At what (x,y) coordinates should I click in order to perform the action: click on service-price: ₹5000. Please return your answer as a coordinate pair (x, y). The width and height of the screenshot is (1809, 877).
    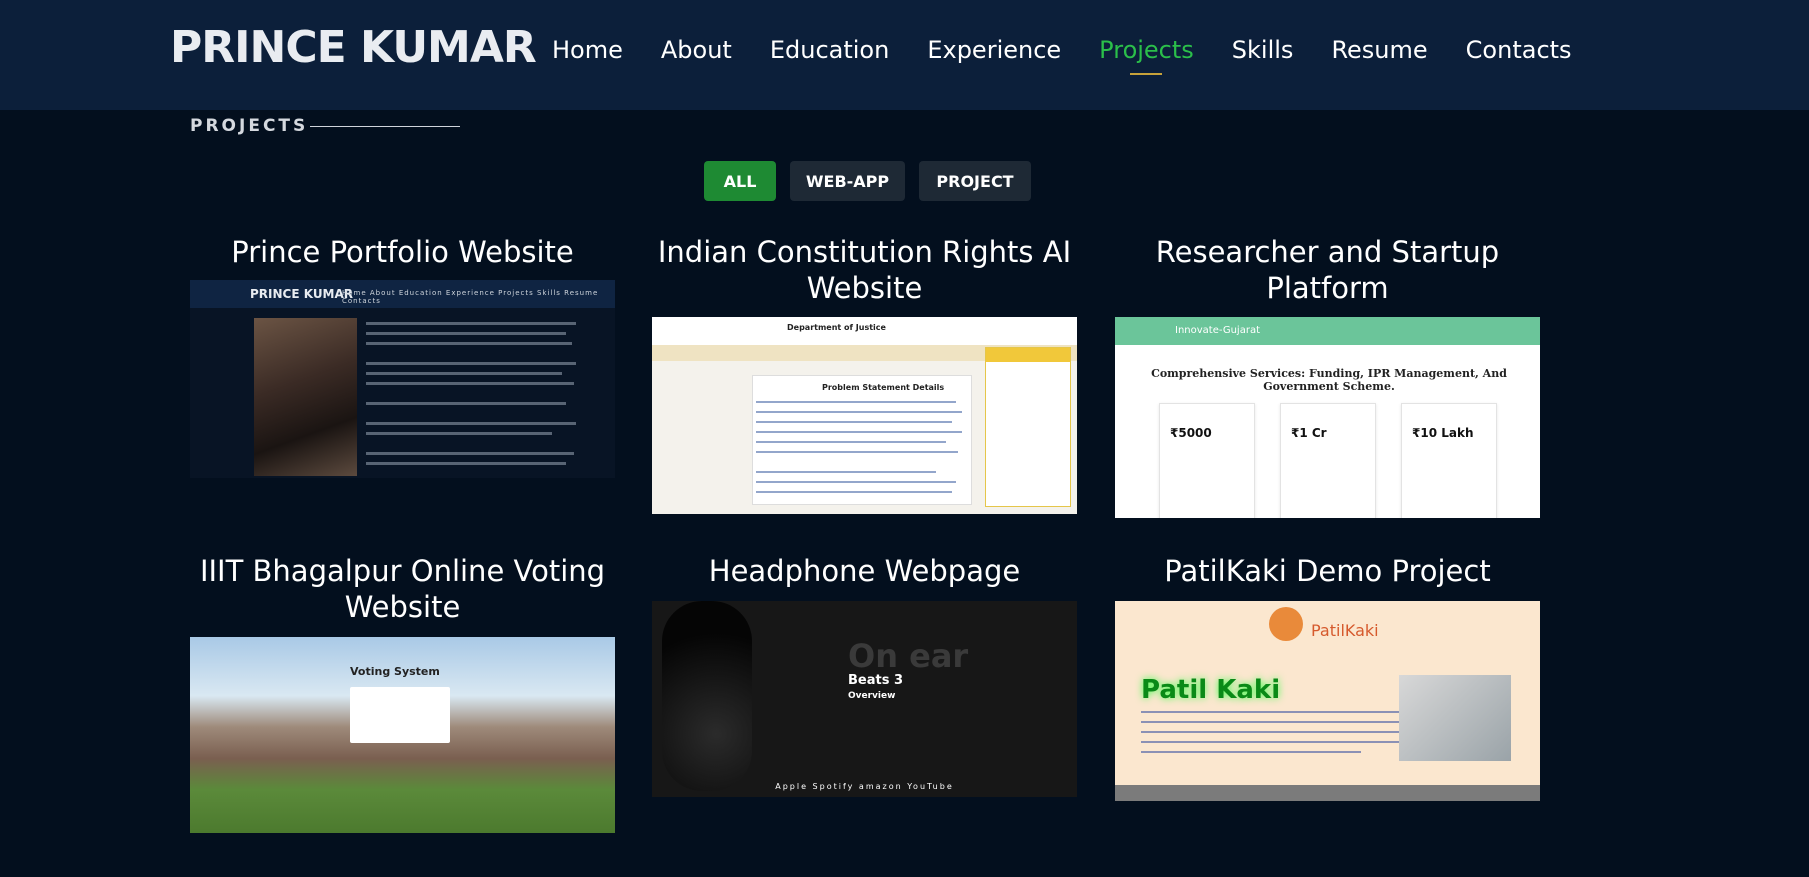
    Looking at the image, I should click on (1191, 433).